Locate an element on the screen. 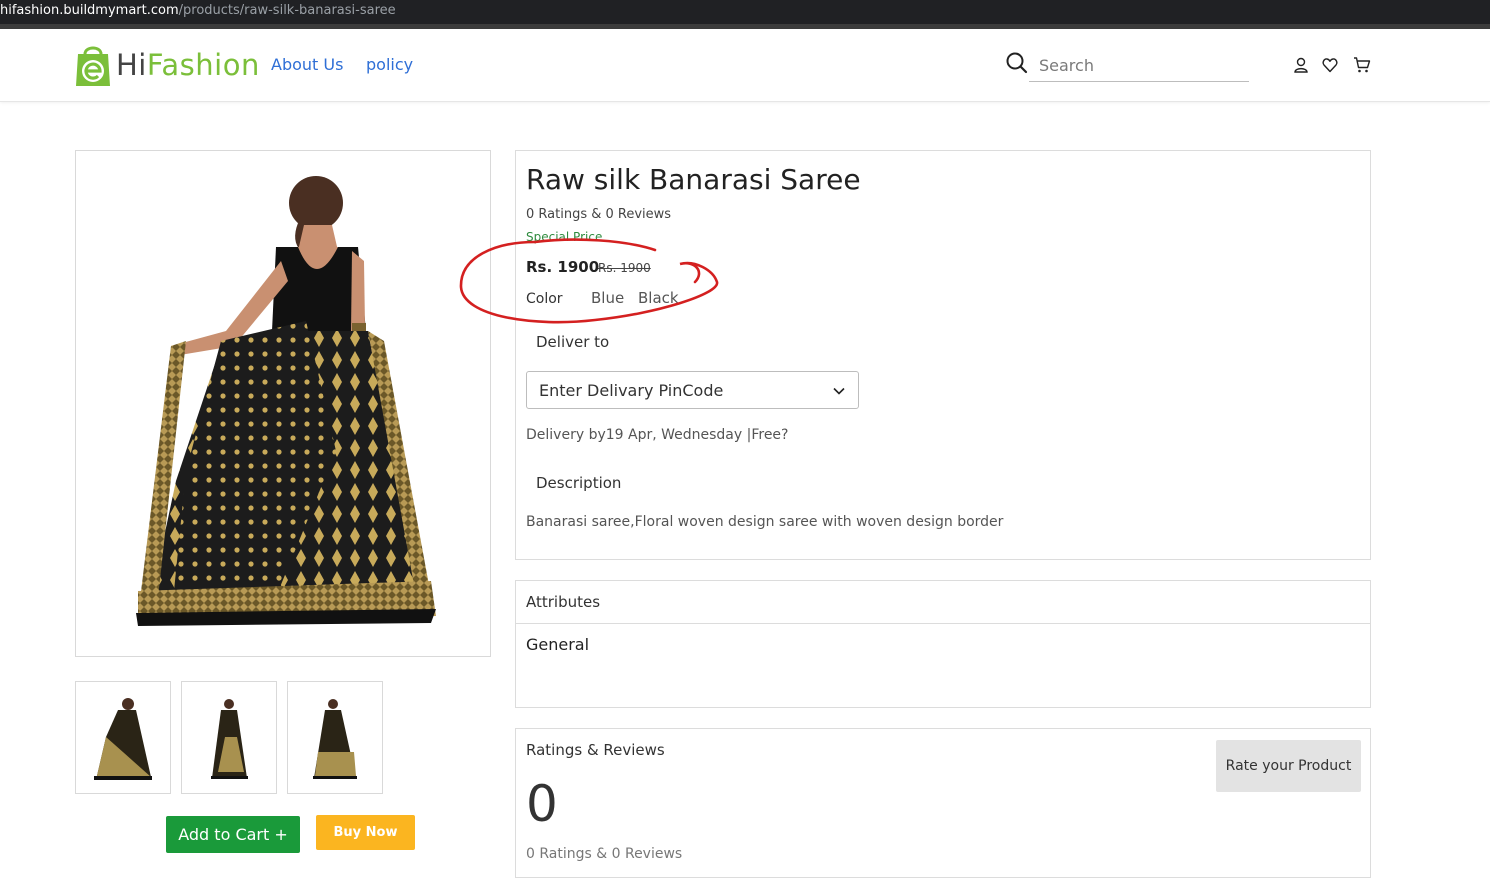 This screenshot has height=878, width=1490. cart-icon is located at coordinates (1362, 65).